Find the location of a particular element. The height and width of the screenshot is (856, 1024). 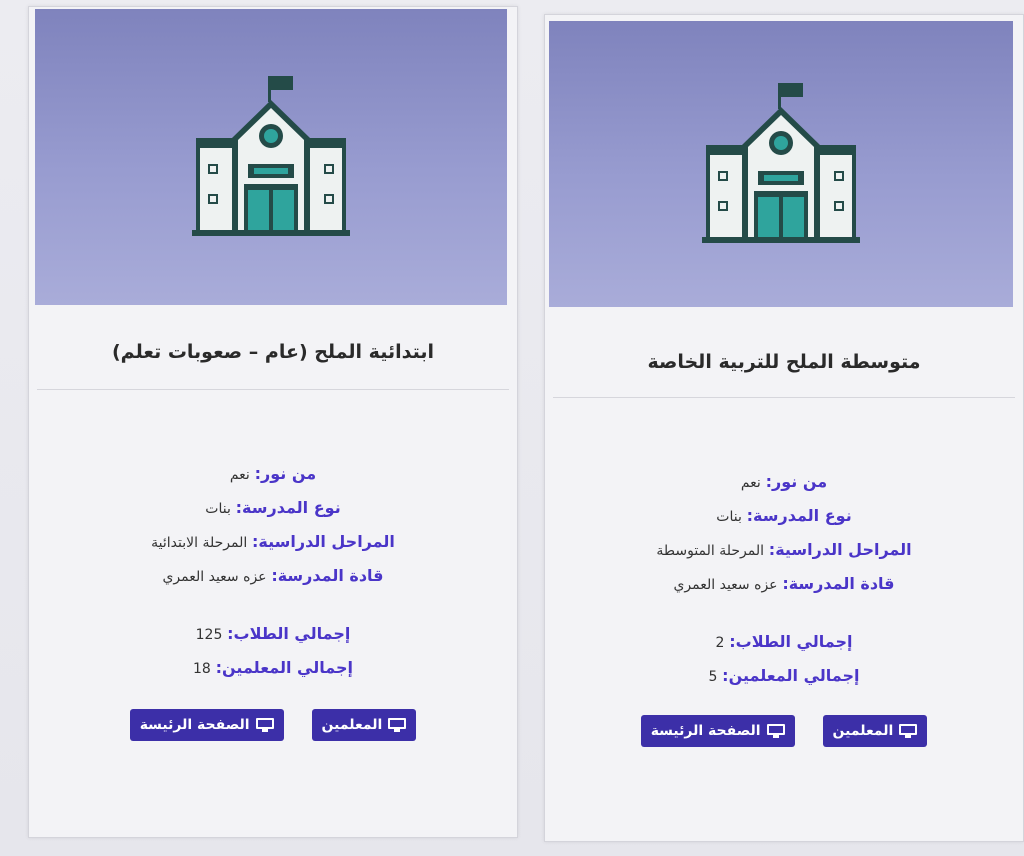

total-students: إجمالي الطلاب: 2 is located at coordinates (784, 642).